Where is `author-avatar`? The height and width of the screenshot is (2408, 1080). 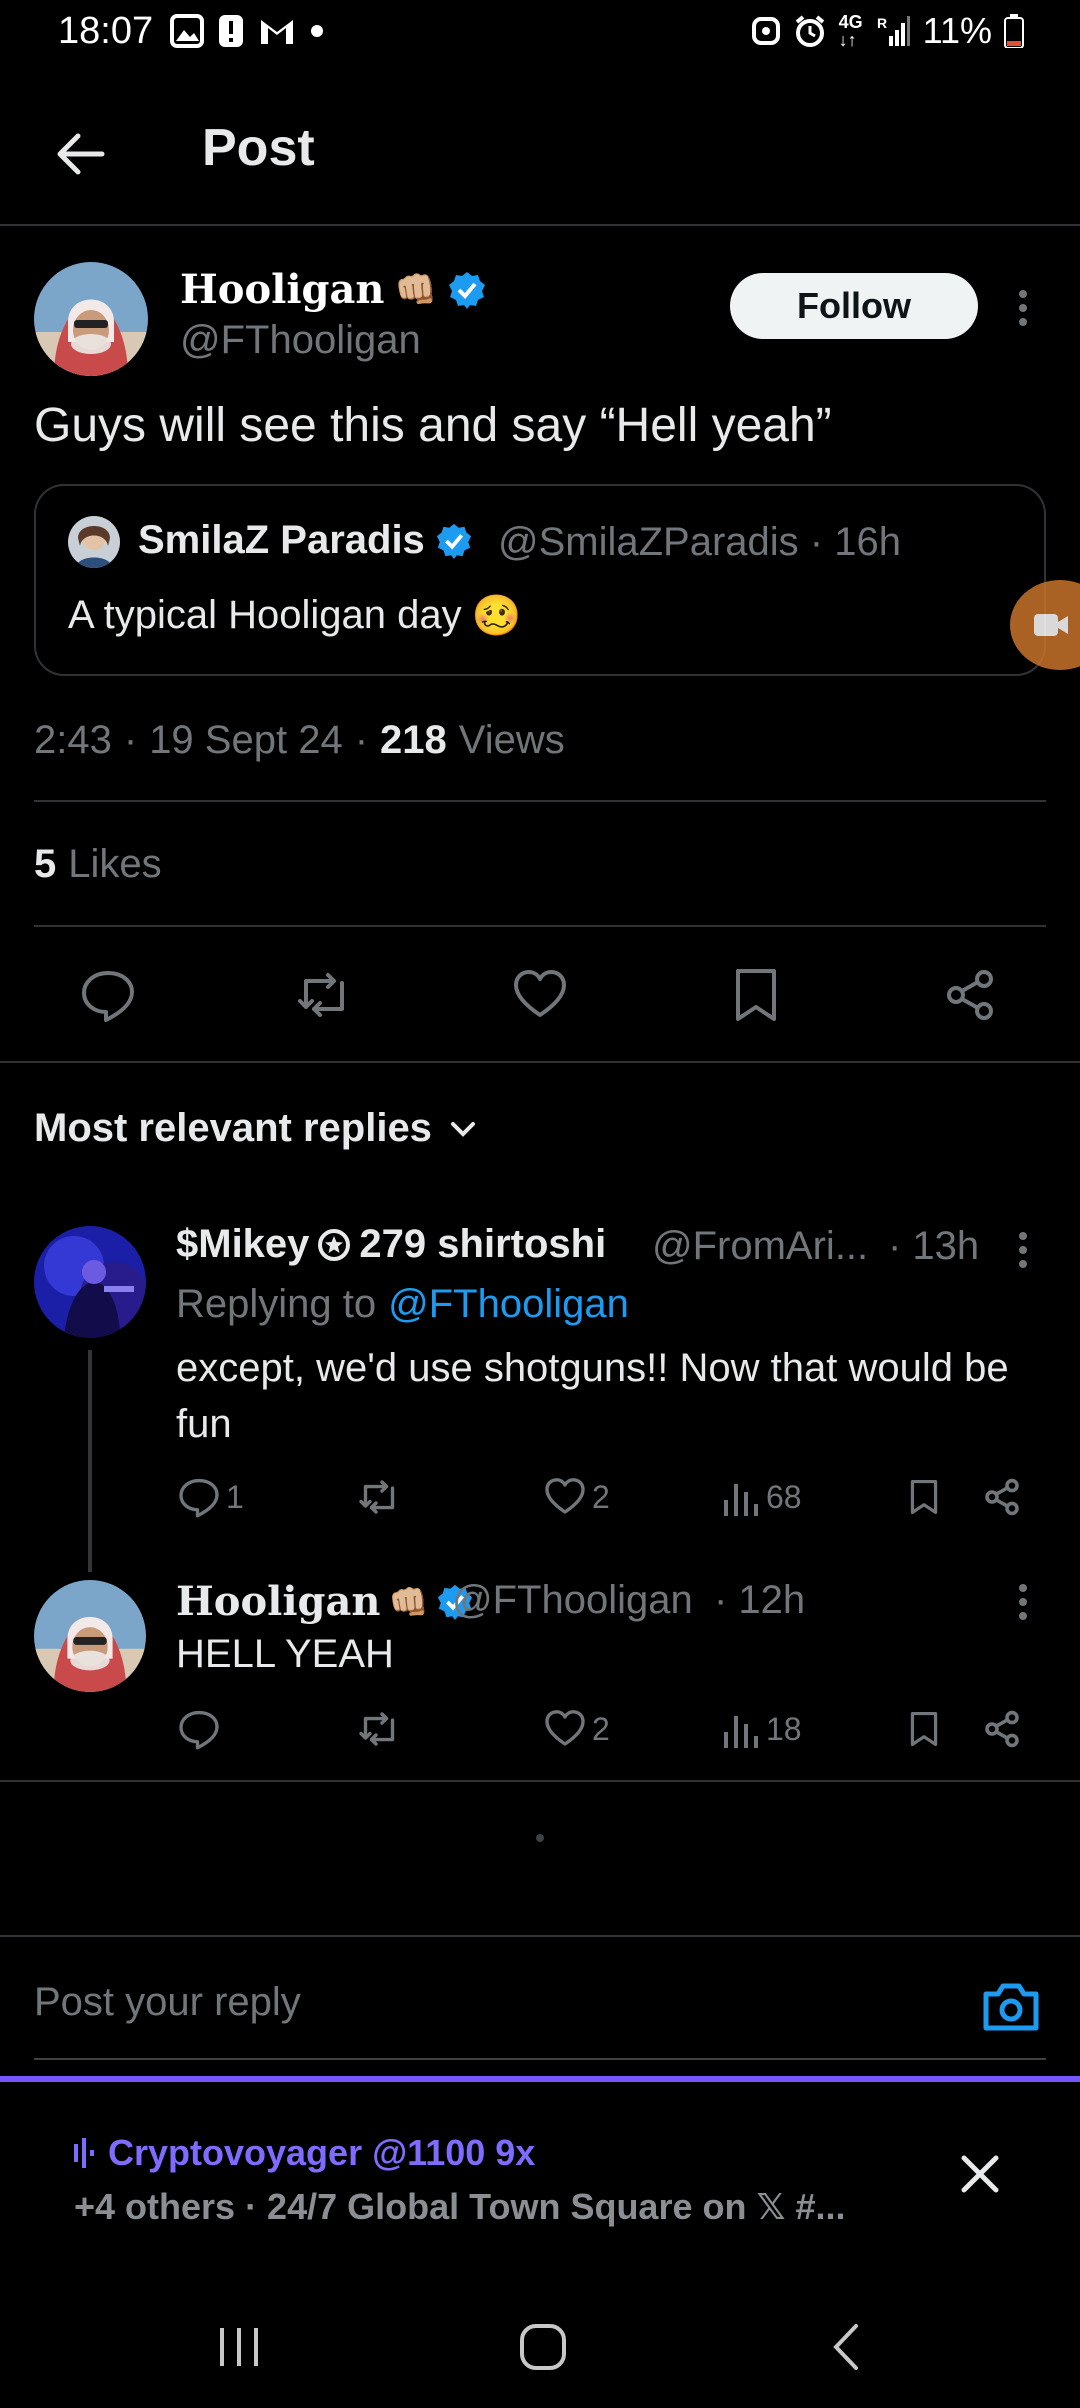 author-avatar is located at coordinates (91, 319).